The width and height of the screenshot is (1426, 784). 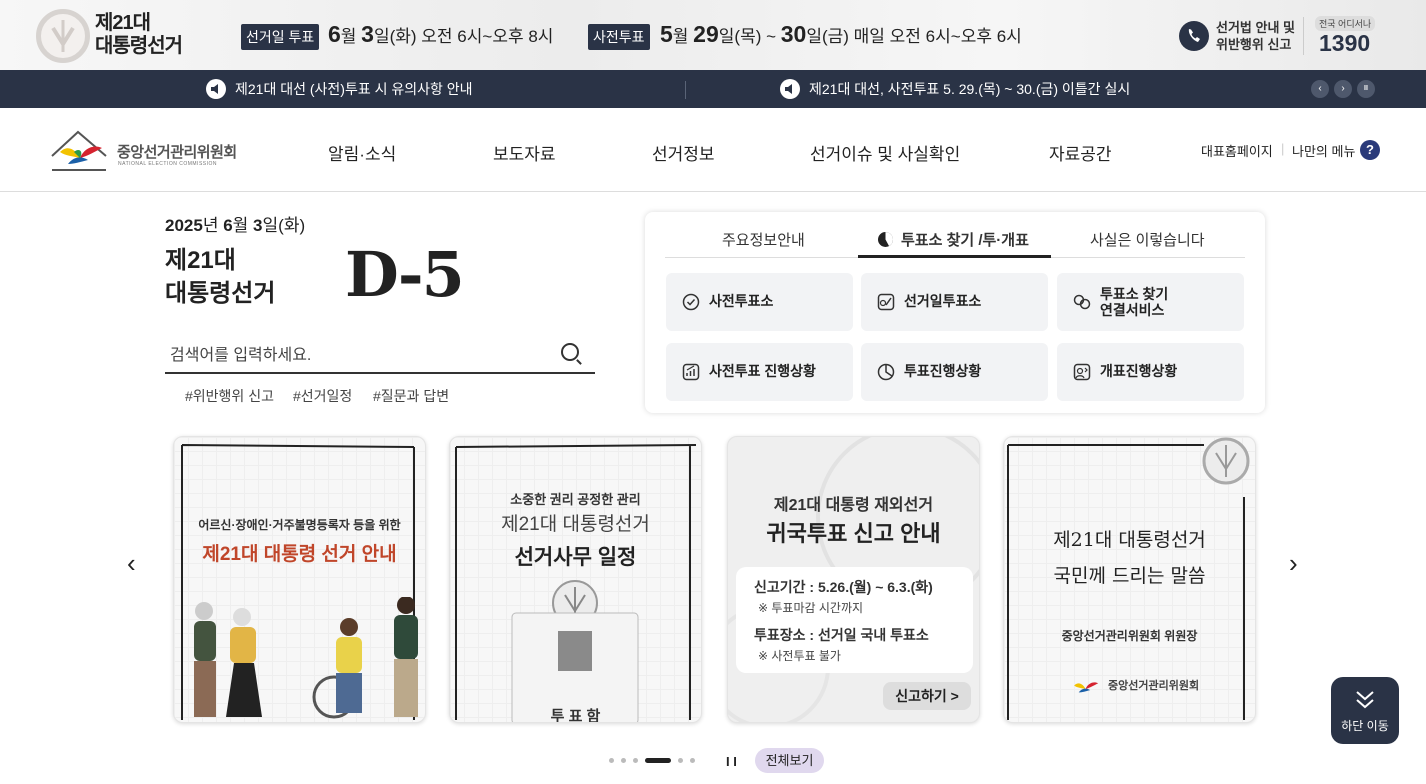 I want to click on org-name: 중앙선거관리위원회, so click(x=177, y=151).